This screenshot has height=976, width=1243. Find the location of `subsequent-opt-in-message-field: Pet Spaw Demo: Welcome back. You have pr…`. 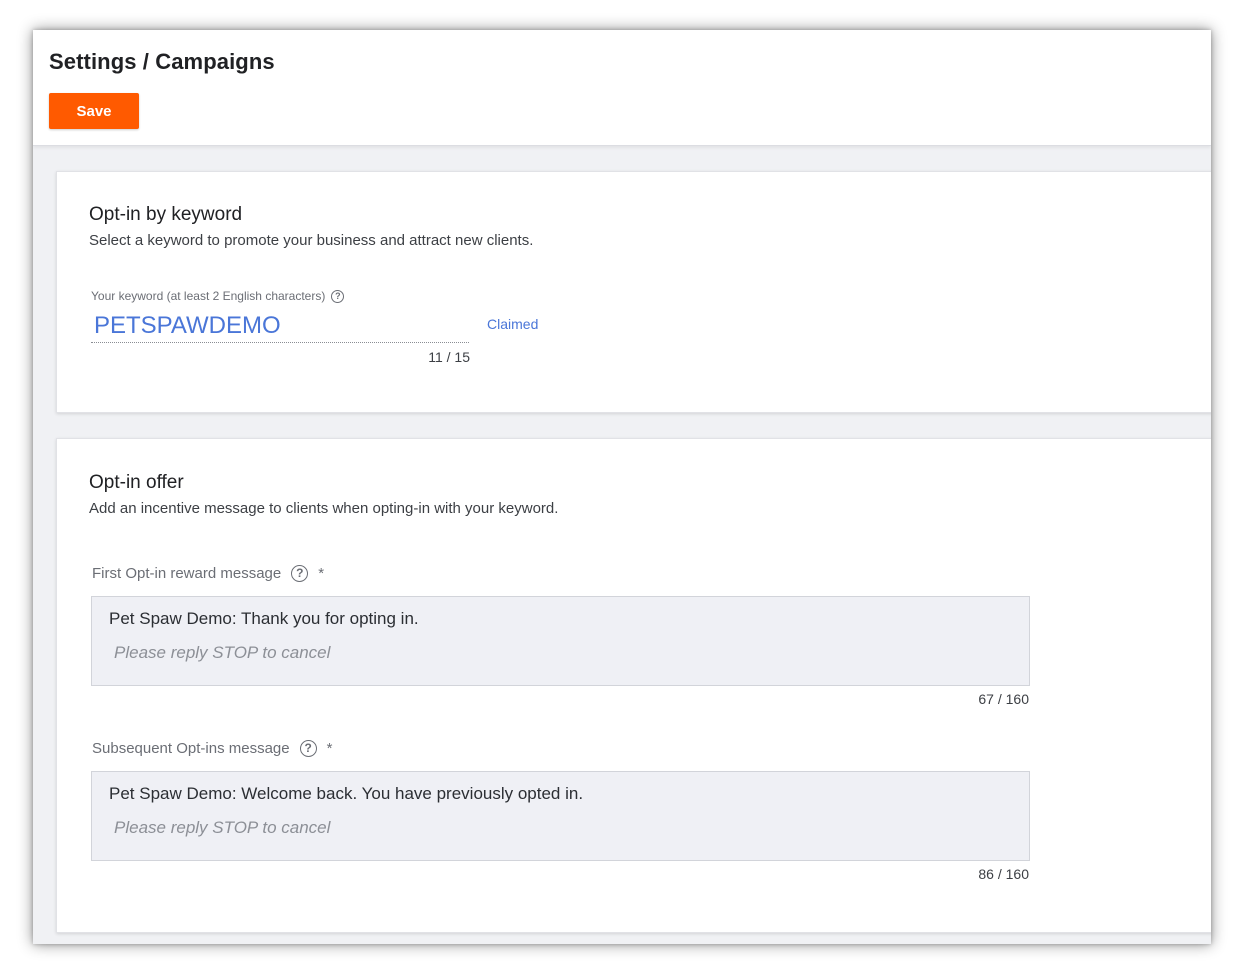

subsequent-opt-in-message-field: Pet Spaw Demo: Welcome back. You have pr… is located at coordinates (560, 816).